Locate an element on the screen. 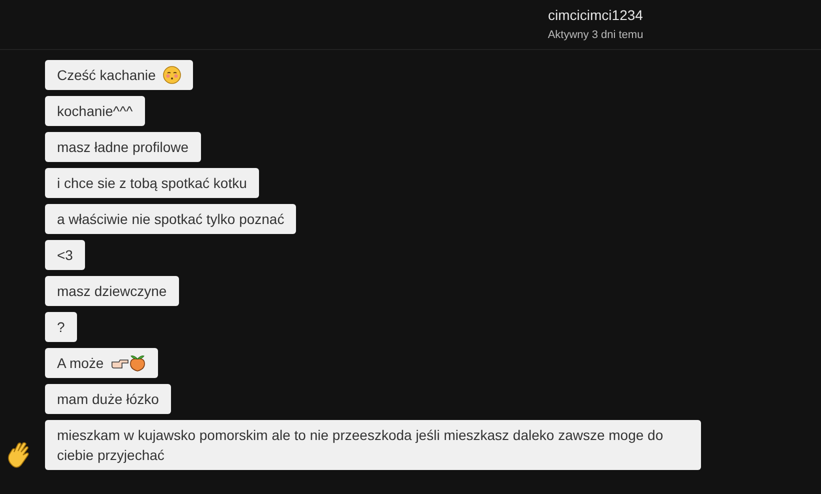 Image resolution: width=821 pixels, height=494 pixels. last-active-status: Aktywny 3 dni temu is located at coordinates (596, 35).